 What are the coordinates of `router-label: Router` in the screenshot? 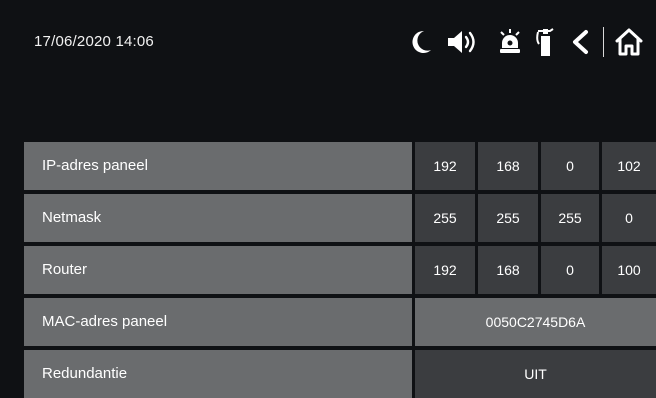 It's located at (218, 270).